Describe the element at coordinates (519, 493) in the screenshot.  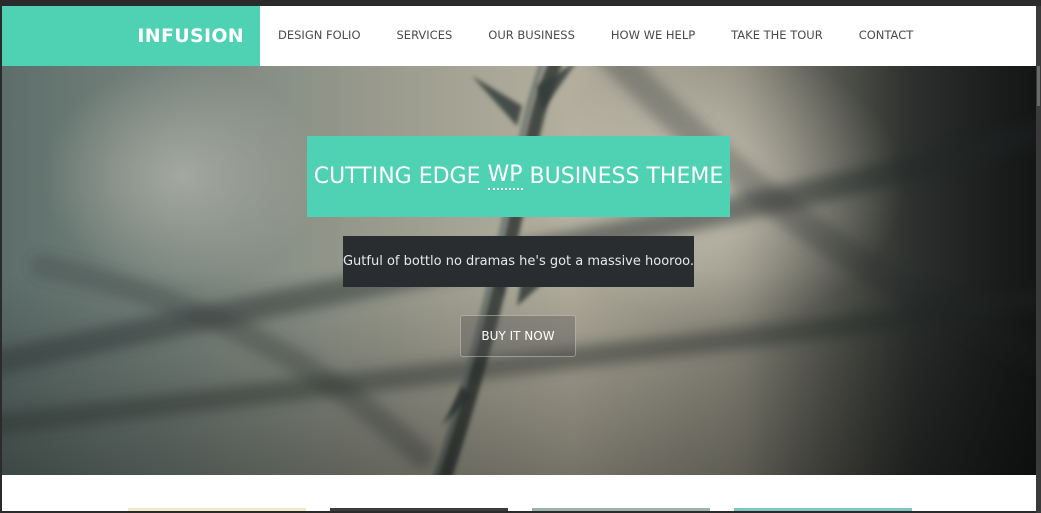
I see `content-section` at that location.